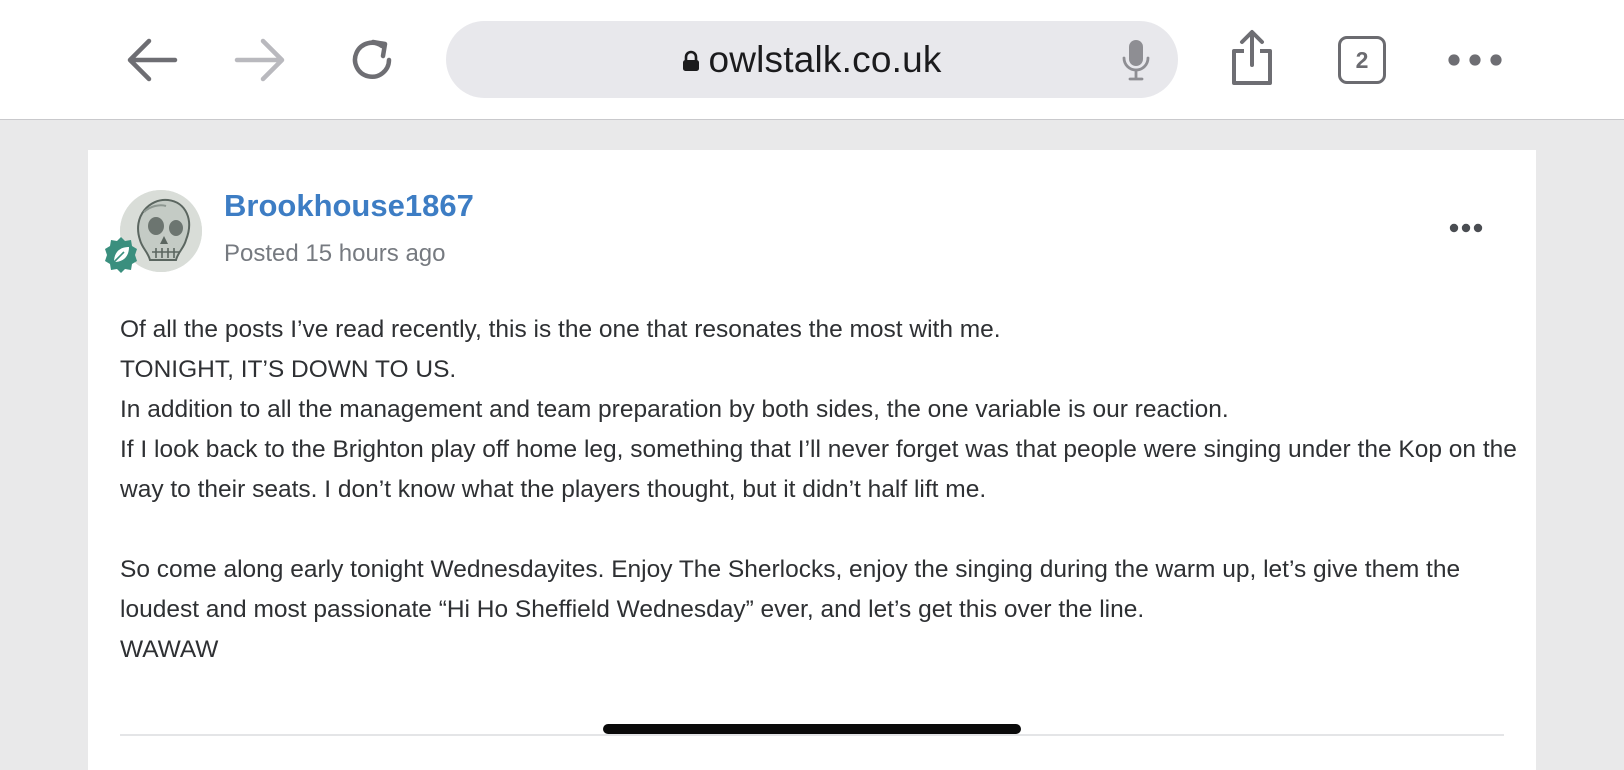  What do you see at coordinates (825, 59) in the screenshot?
I see `url-text: owlstalk.co.uk` at bounding box center [825, 59].